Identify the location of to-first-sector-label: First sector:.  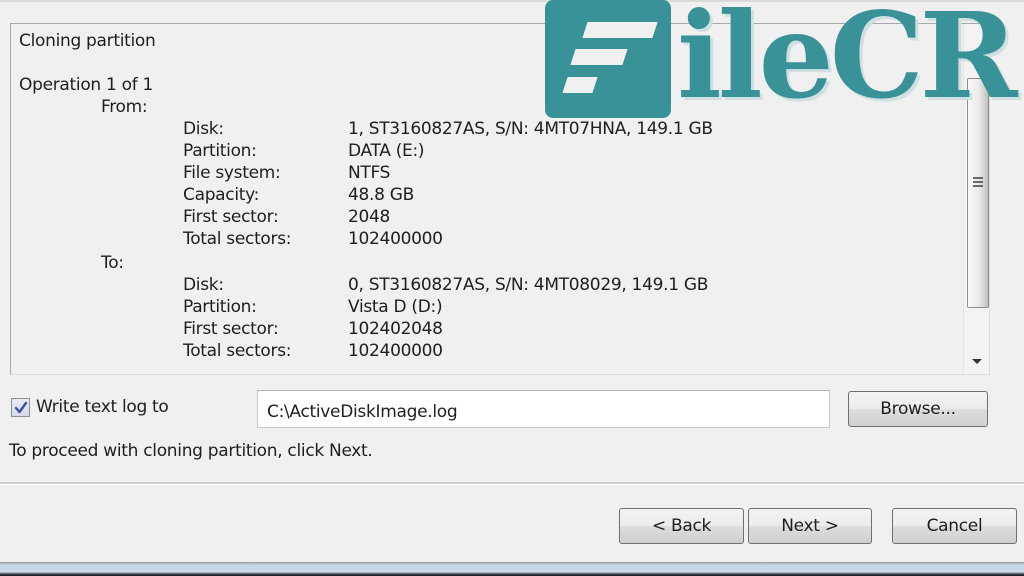
(231, 329).